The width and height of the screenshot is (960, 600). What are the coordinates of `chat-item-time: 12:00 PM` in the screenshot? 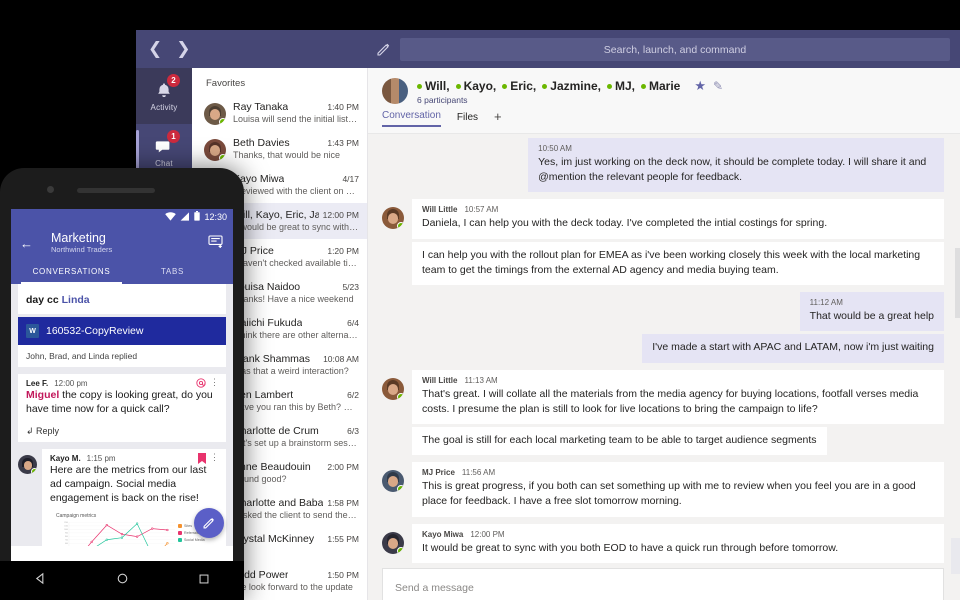 It's located at (340, 215).